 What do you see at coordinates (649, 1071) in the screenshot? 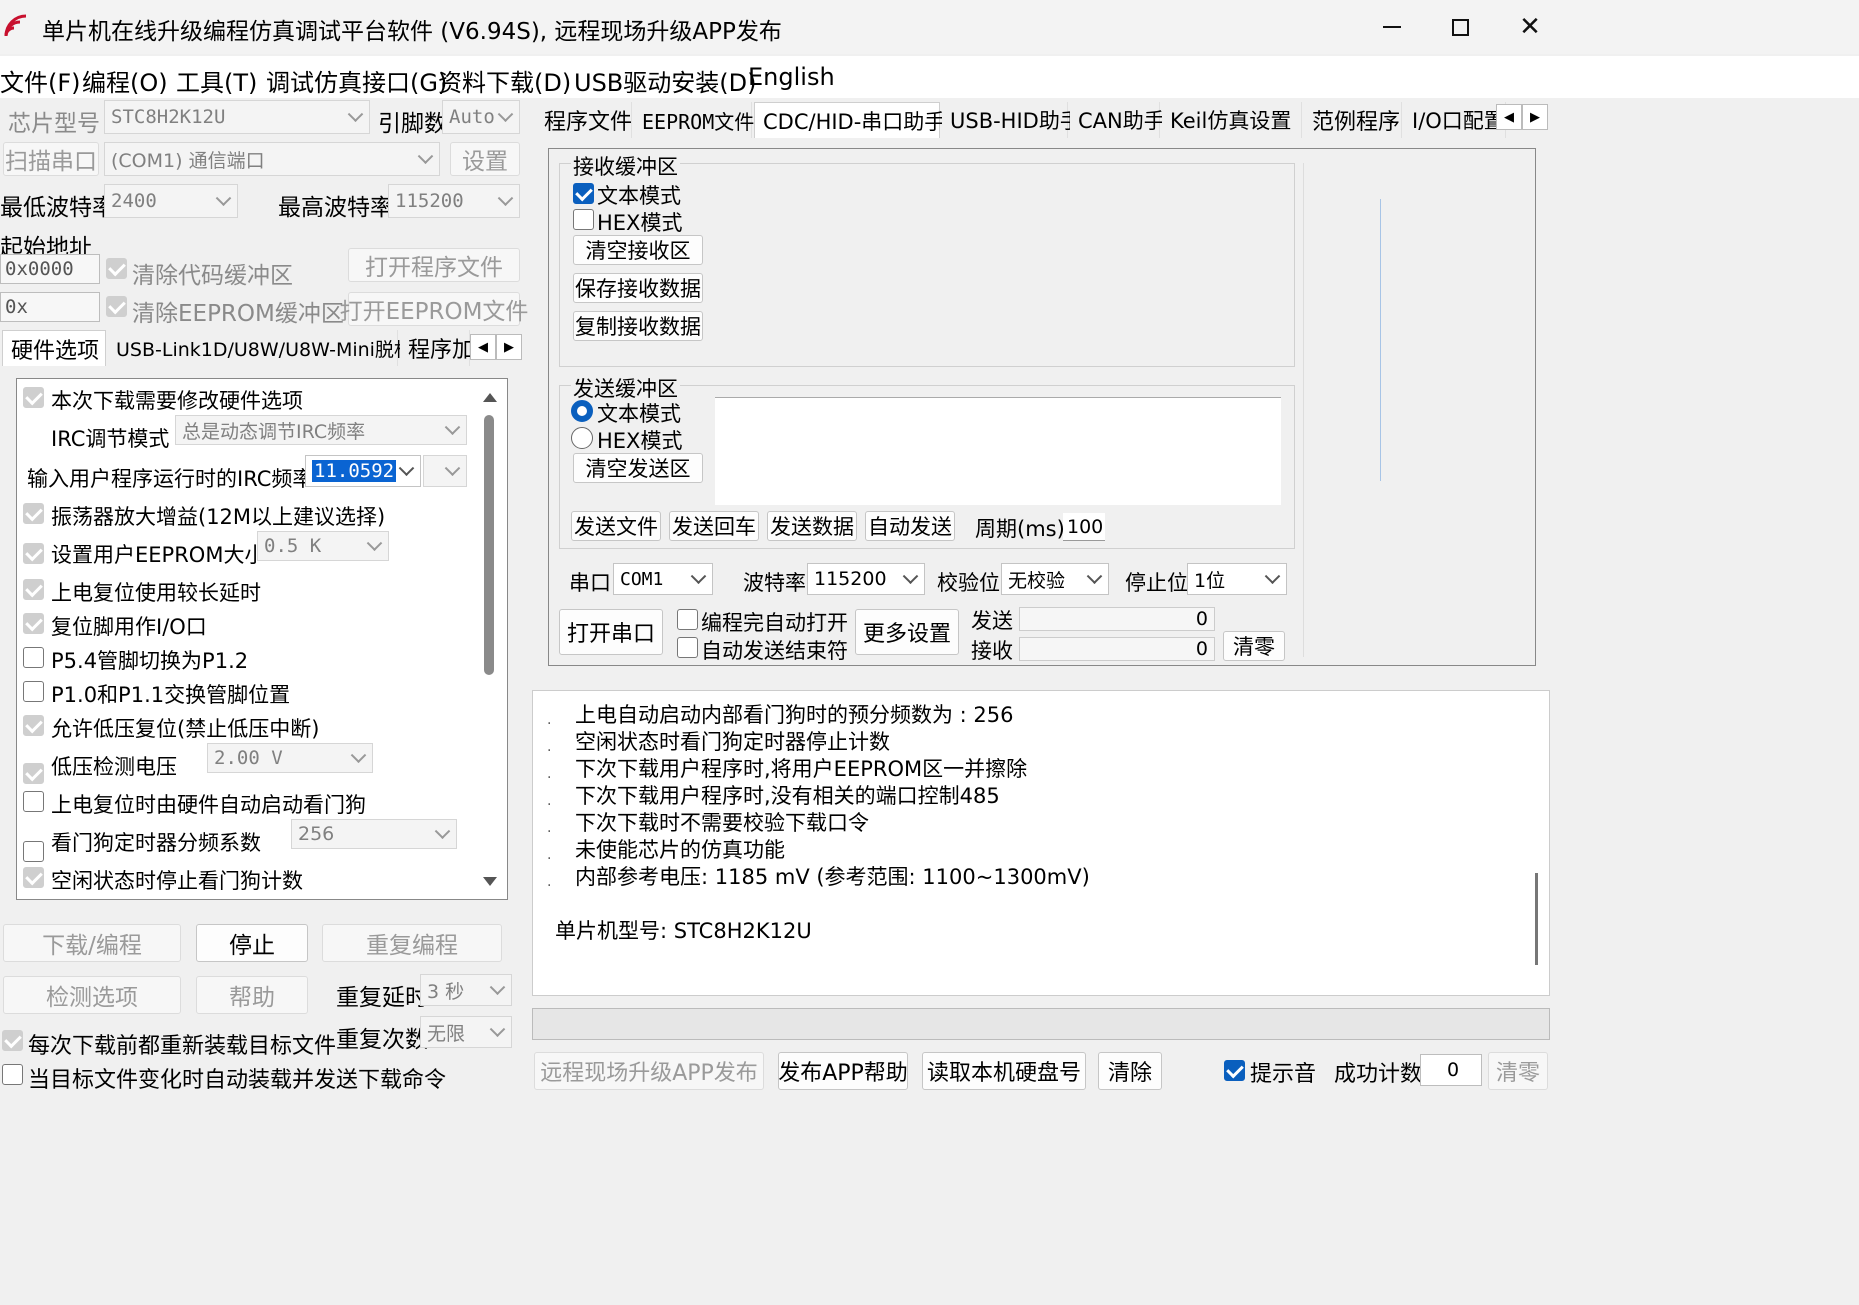
I see `remote-upgrade-button: 远程现场升级APP发布` at bounding box center [649, 1071].